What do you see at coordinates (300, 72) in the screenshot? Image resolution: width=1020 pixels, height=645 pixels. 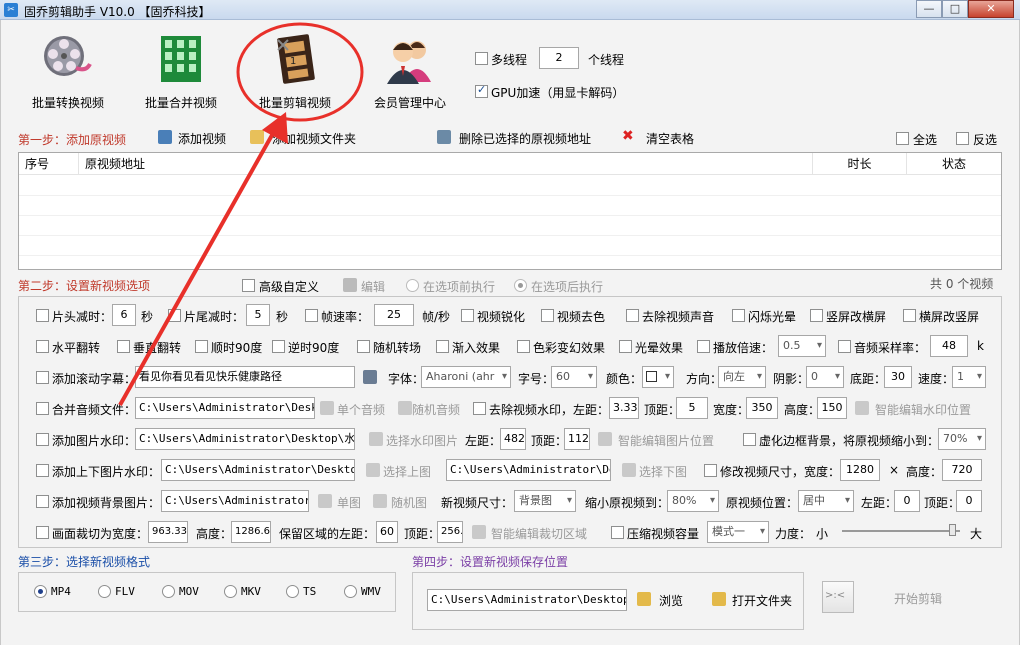 I see `annotation-circle` at bounding box center [300, 72].